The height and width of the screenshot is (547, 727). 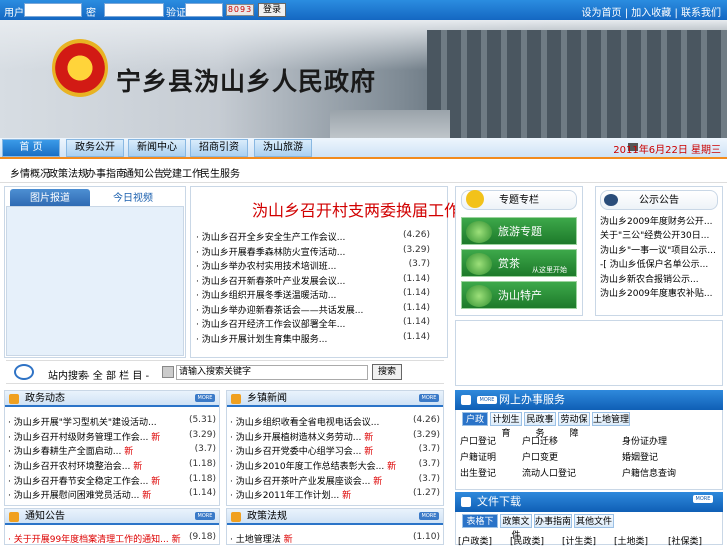 I want to click on download-link: [计生类], so click(x=579, y=540).